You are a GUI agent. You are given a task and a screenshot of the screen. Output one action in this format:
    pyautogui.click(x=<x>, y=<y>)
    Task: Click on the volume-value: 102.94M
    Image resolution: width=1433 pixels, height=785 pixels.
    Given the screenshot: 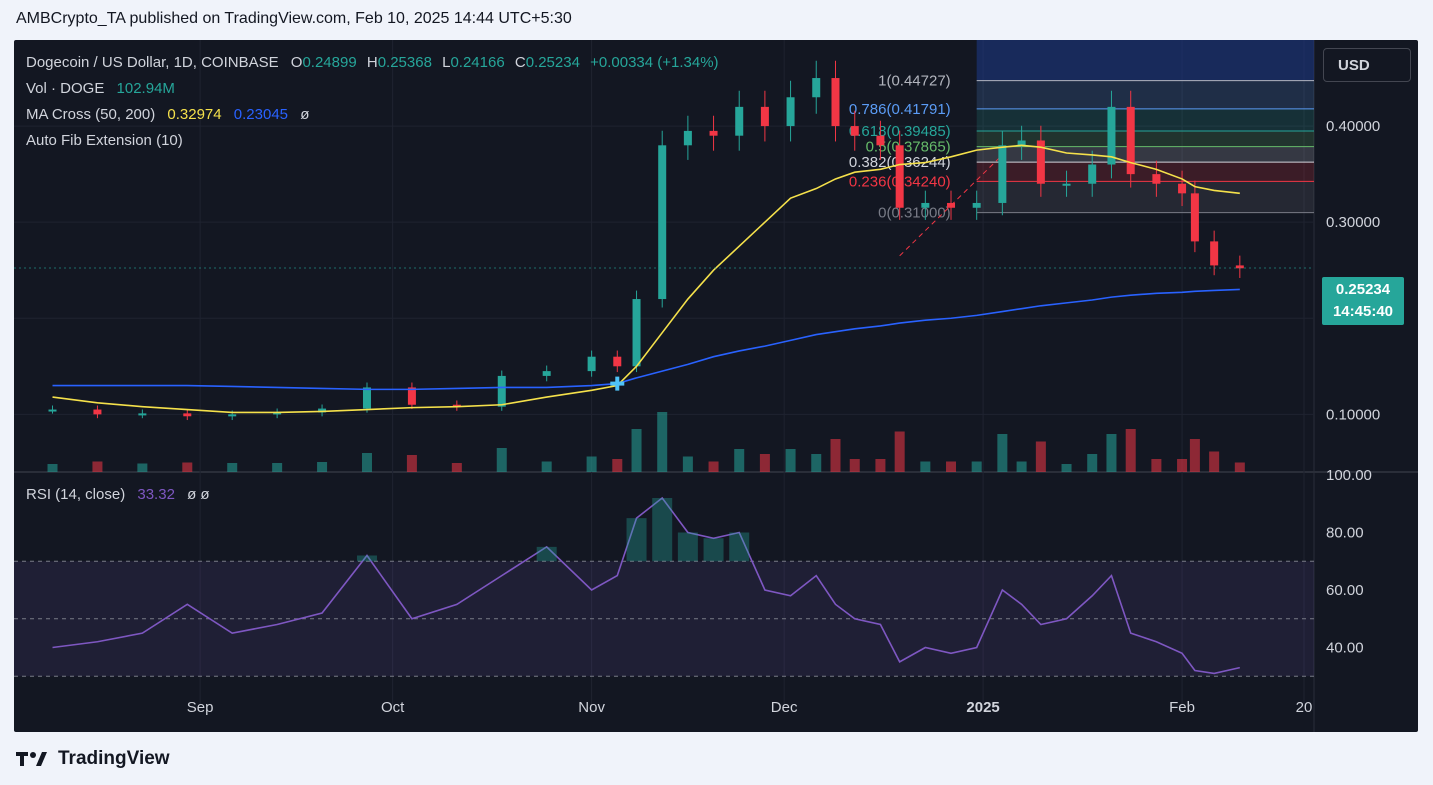 What is the action you would take?
    pyautogui.click(x=145, y=88)
    